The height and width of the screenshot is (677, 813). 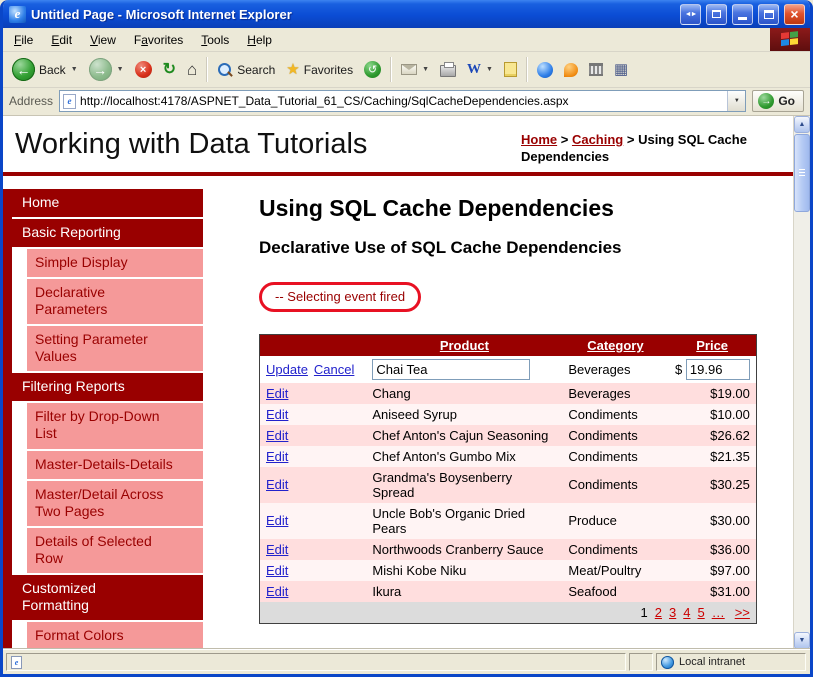 I want to click on menu-items: File Edit View Favorites Tools Help, so click(x=386, y=39).